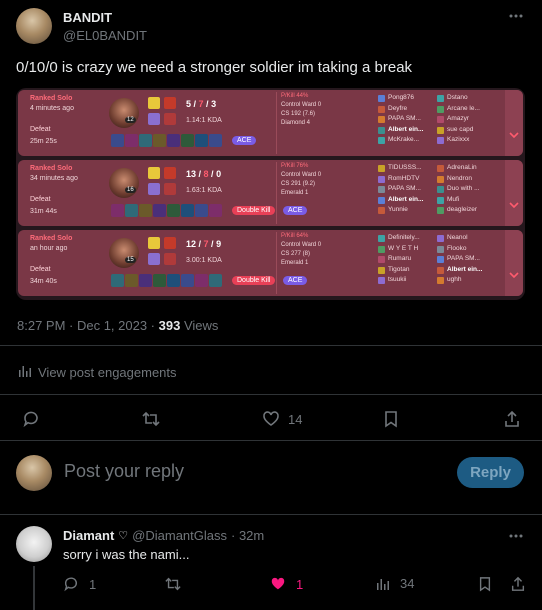 The height and width of the screenshot is (610, 542). I want to click on player-name: Yunnie, so click(408, 210).